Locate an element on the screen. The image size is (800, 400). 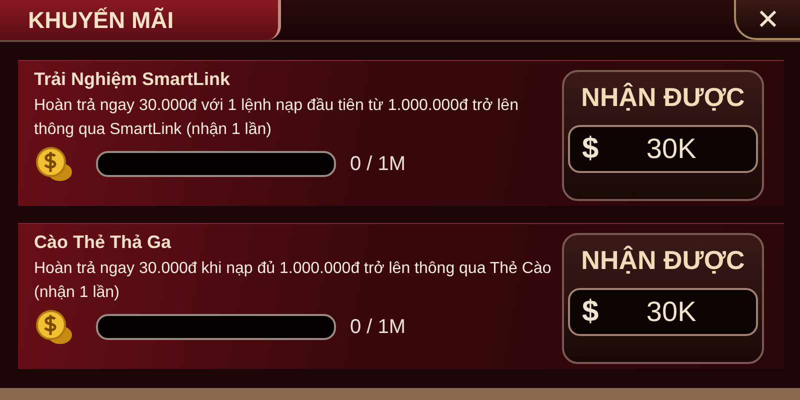
promotion-description: Hoàn trả ngay 30.000đ với 1 lệnh nạp đầu tiên từ 1.000.000đ trở lên thông qua SmartLink (nhận 1 lần) is located at coordinates (277, 118).